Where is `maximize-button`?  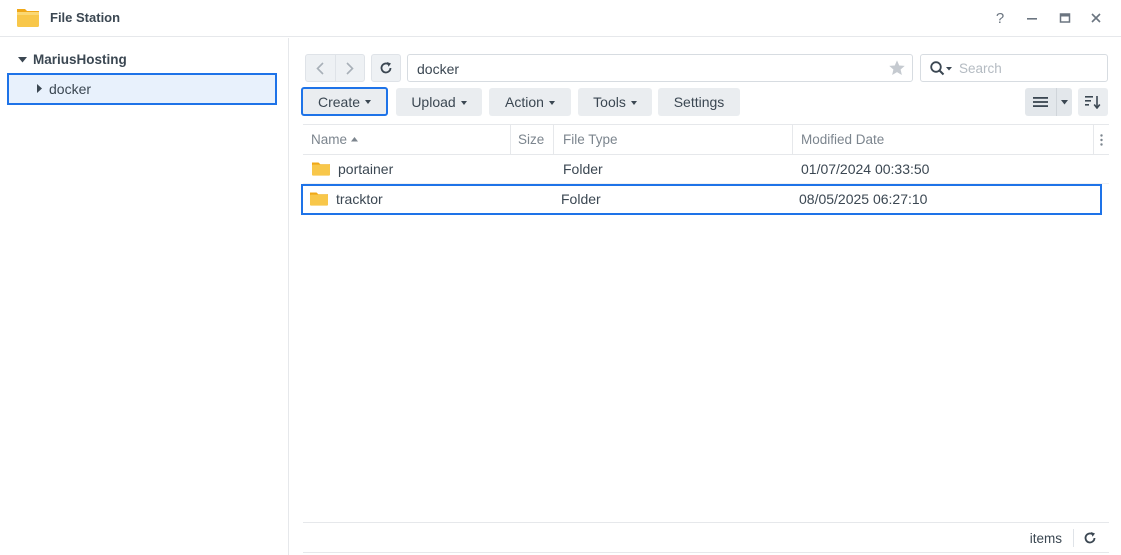
maximize-button is located at coordinates (1065, 18).